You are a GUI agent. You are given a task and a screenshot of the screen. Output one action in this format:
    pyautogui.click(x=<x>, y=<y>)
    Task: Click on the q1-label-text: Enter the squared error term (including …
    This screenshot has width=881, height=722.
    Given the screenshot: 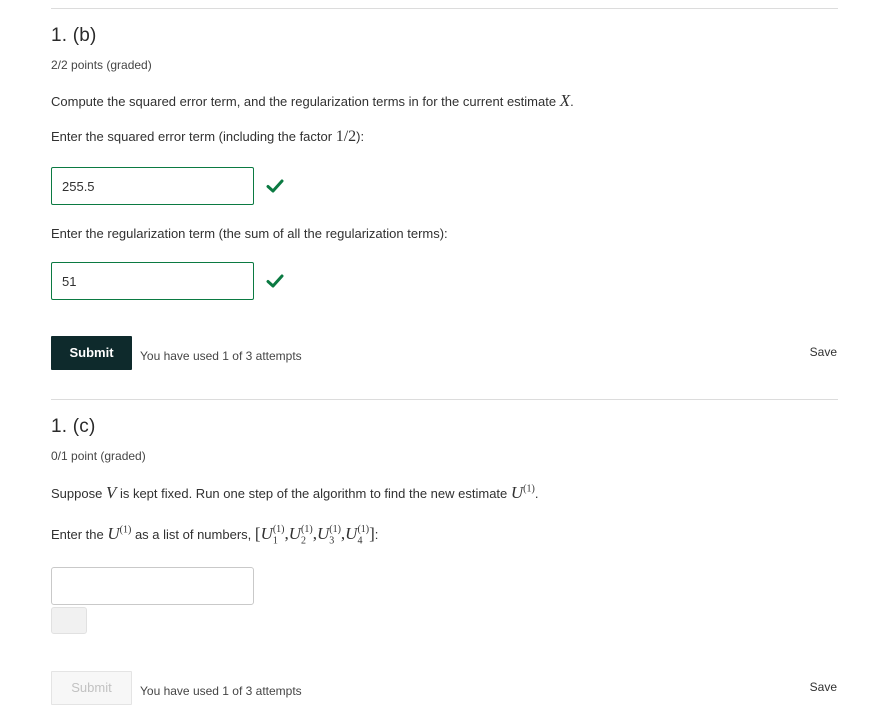 What is the action you would take?
    pyautogui.click(x=193, y=136)
    